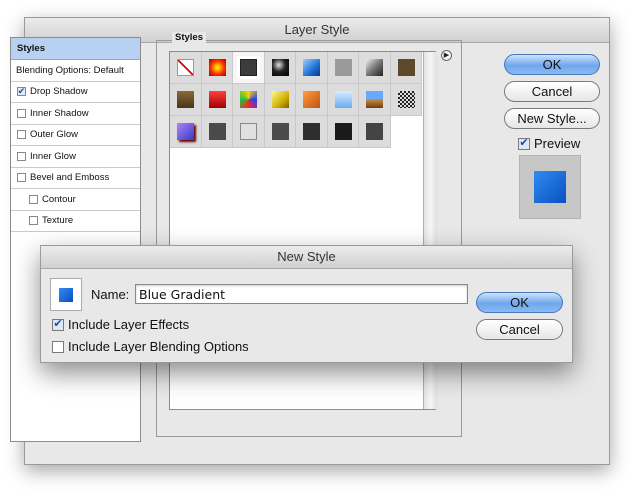 This screenshot has height=501, width=640. What do you see at coordinates (59, 92) in the screenshot?
I see `sidebar-item-label: Drop Shadow` at bounding box center [59, 92].